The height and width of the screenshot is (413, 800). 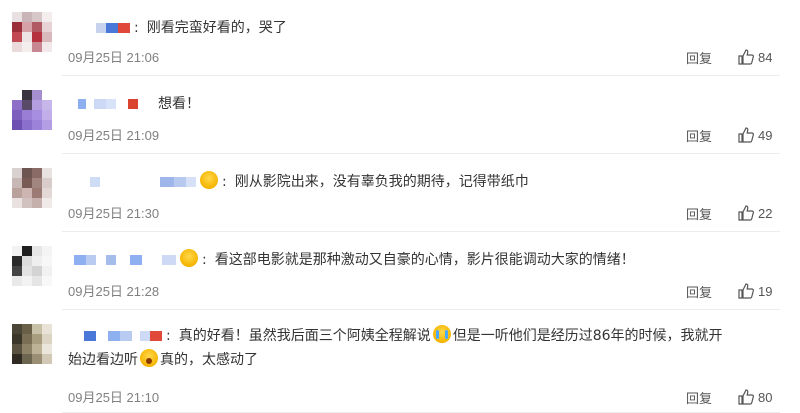 What do you see at coordinates (216, 28) in the screenshot?
I see `comment-text: 刚看完蛮好看的，哭了` at bounding box center [216, 28].